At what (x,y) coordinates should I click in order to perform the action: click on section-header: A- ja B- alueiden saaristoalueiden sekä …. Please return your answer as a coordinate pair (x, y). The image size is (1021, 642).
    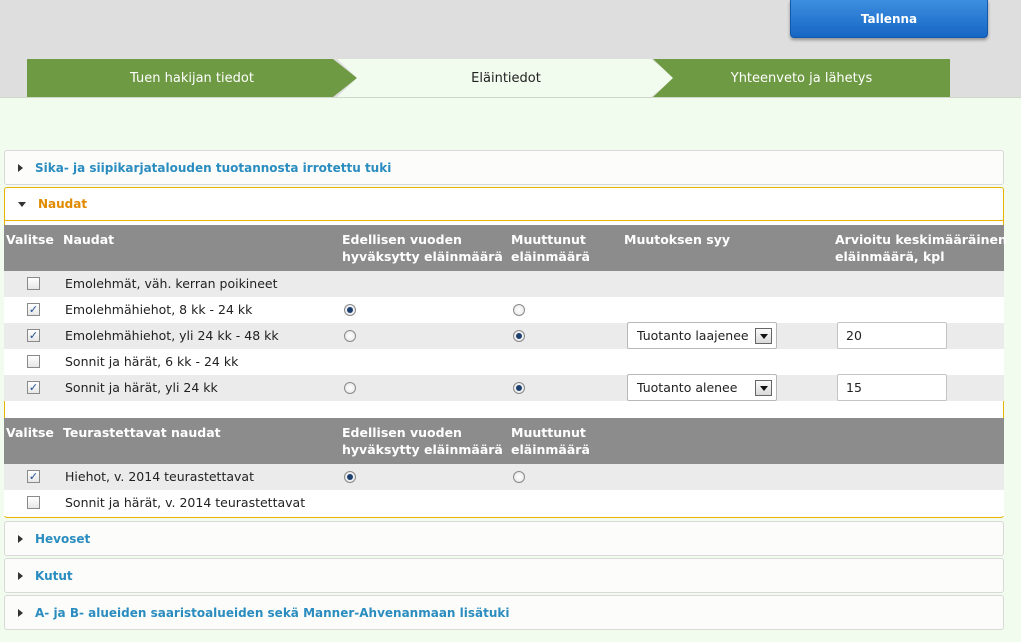
    Looking at the image, I should click on (504, 612).